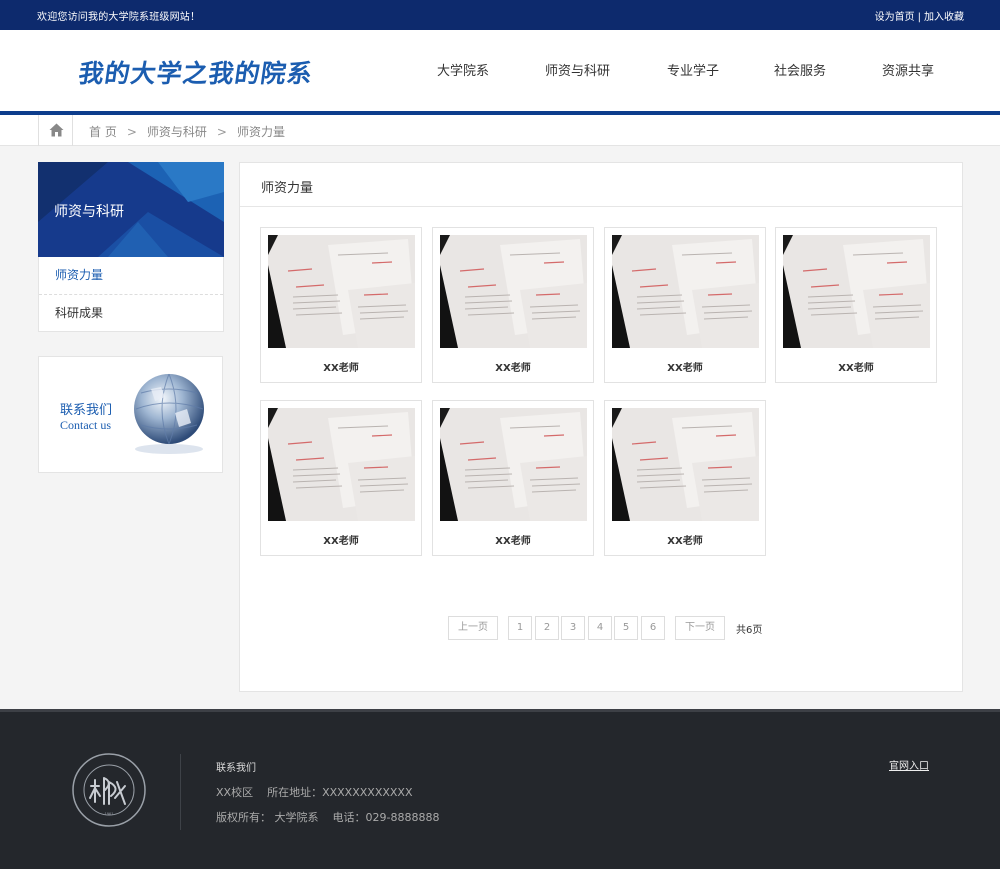 The image size is (1000, 869). I want to click on university-seal-icon: 1961, so click(109, 790).